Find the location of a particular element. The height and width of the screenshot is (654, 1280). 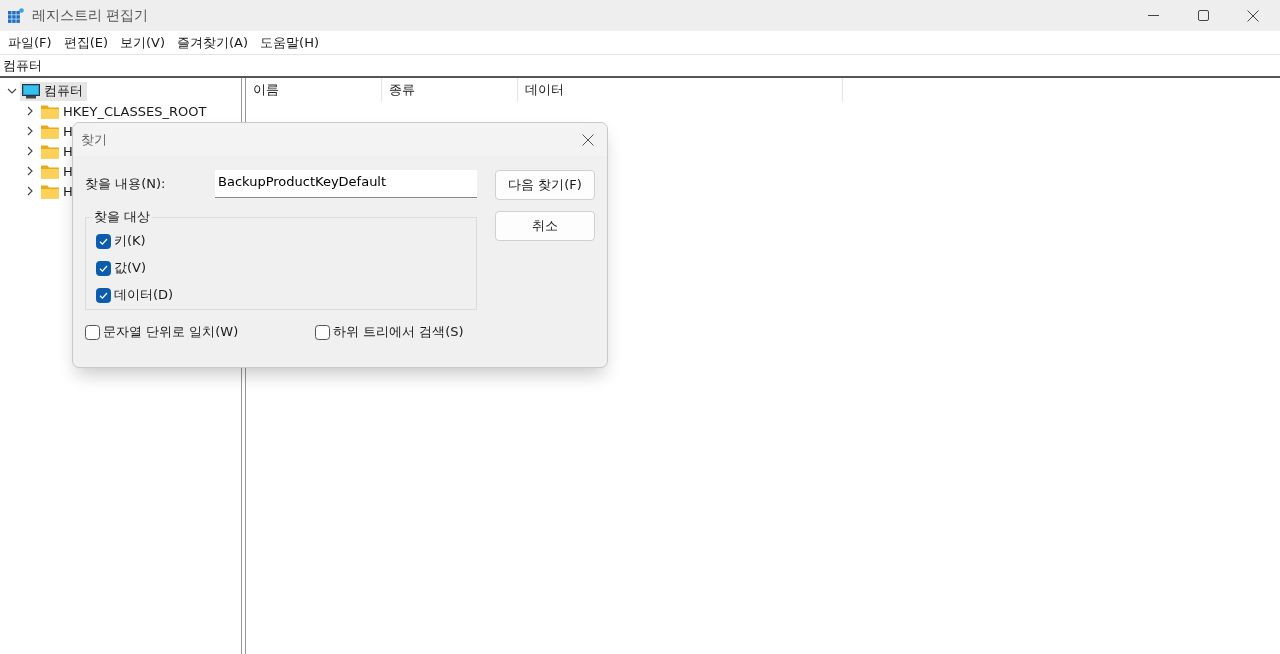

checkbox-label: 키(K) is located at coordinates (130, 241).